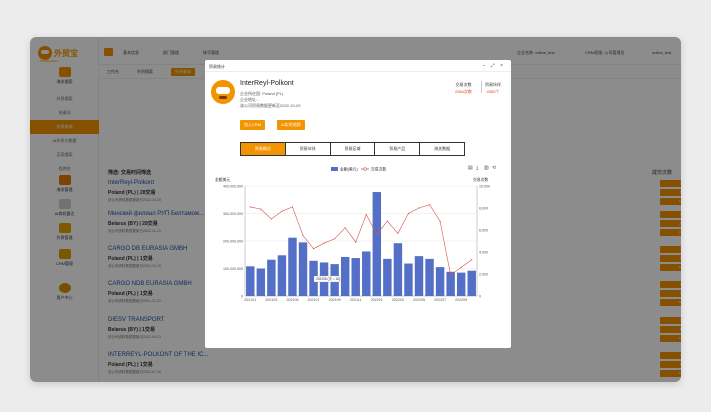  Describe the element at coordinates (314, 300) in the screenshot. I see `x-tick-label: 202107` at that location.